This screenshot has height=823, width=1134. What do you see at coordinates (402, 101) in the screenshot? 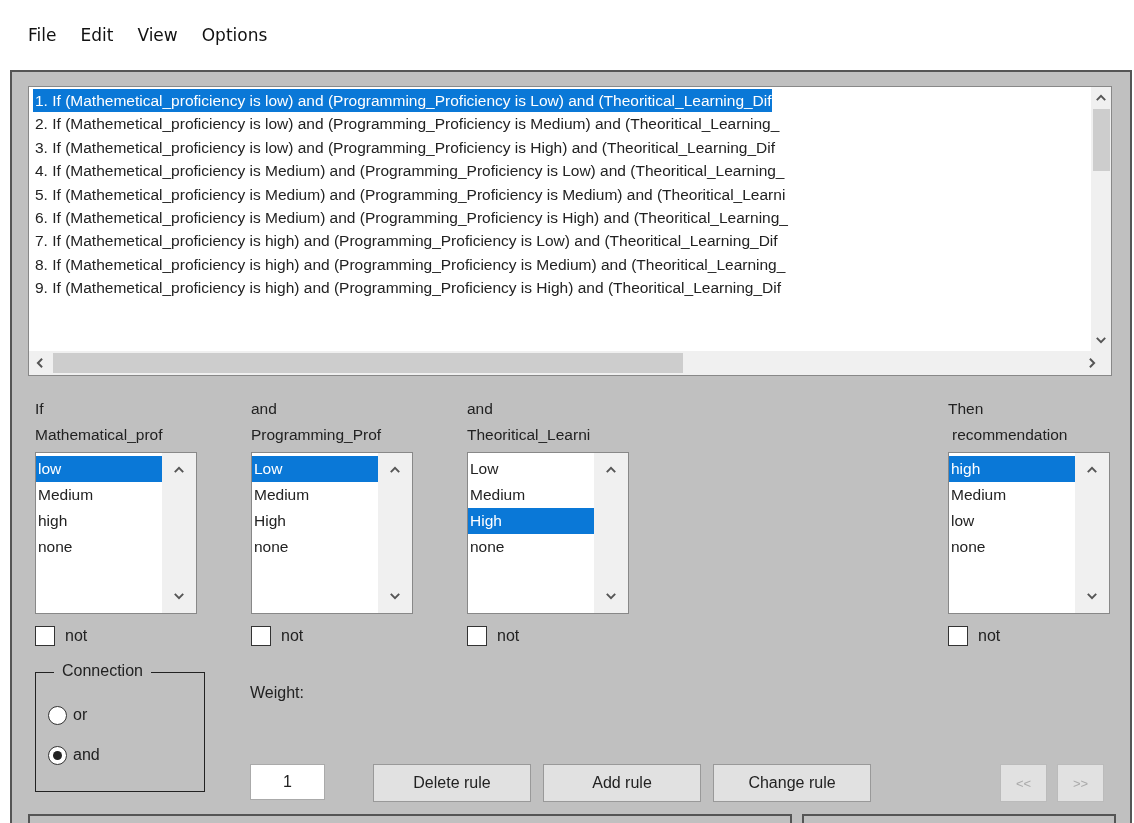
I see `rule-item: 1. If (Mathemetical_proficiency is low) and (Programming_Proficiency is Low) and (Theoritical_Learning_Dif` at bounding box center [402, 101].